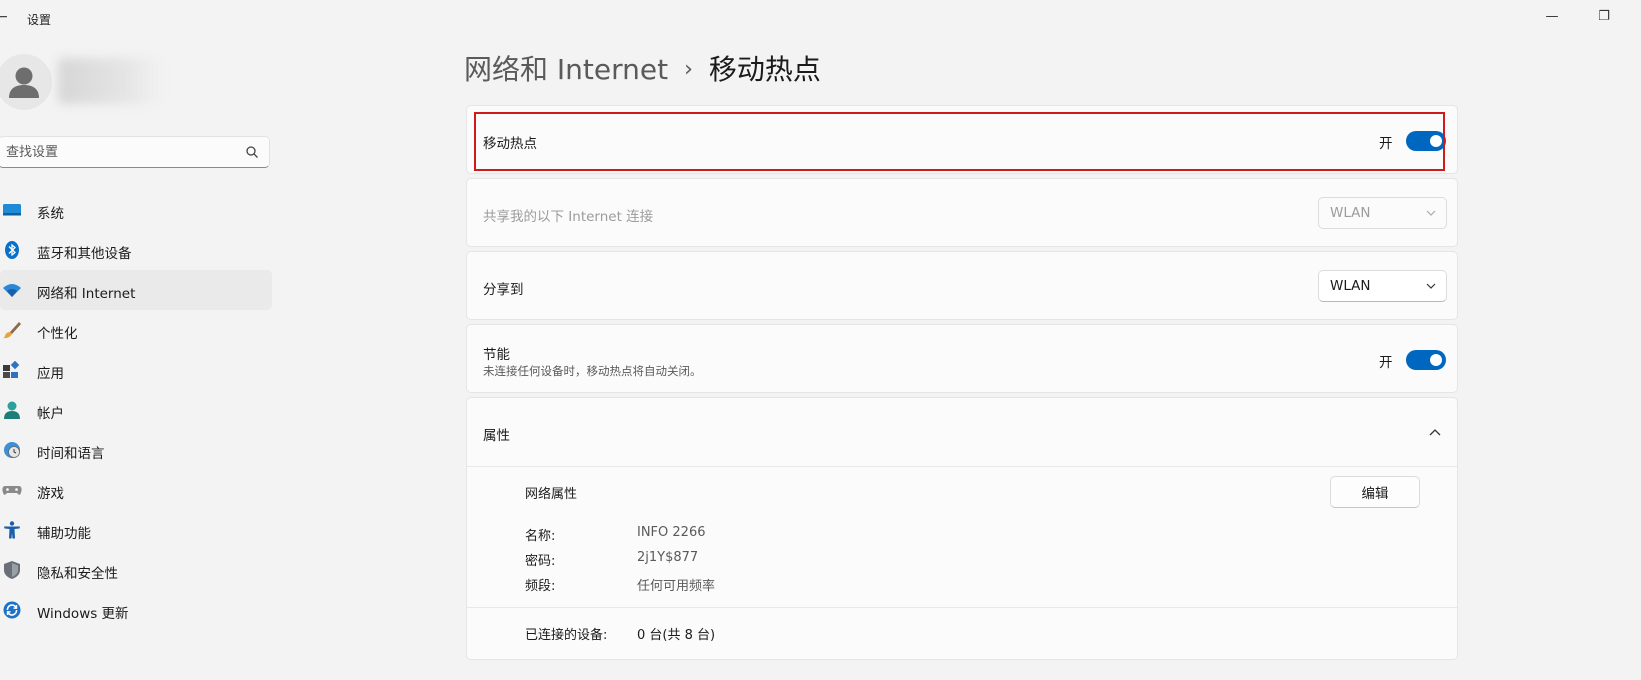  Describe the element at coordinates (764, 69) in the screenshot. I see `page-title: 移动热点` at that location.